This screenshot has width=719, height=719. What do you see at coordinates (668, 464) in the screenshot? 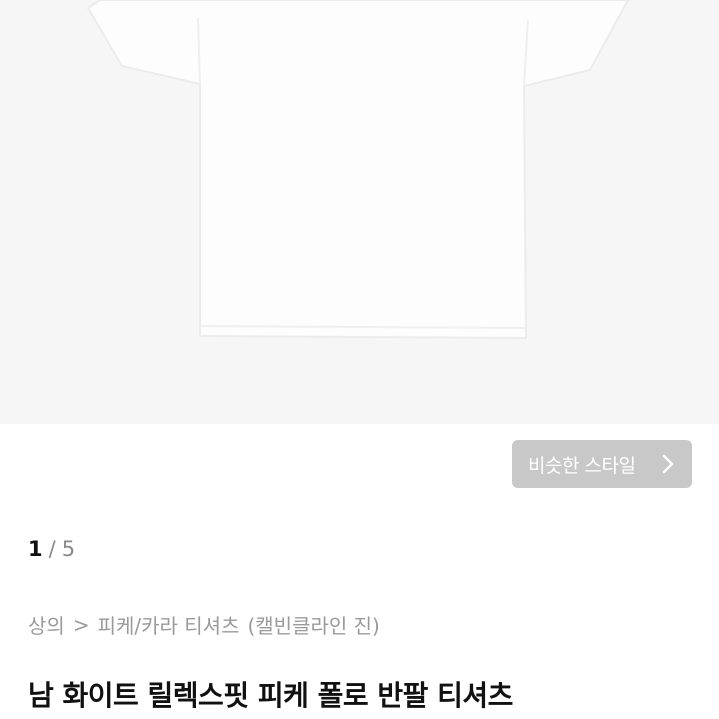
I see `chevron-right-icon` at bounding box center [668, 464].